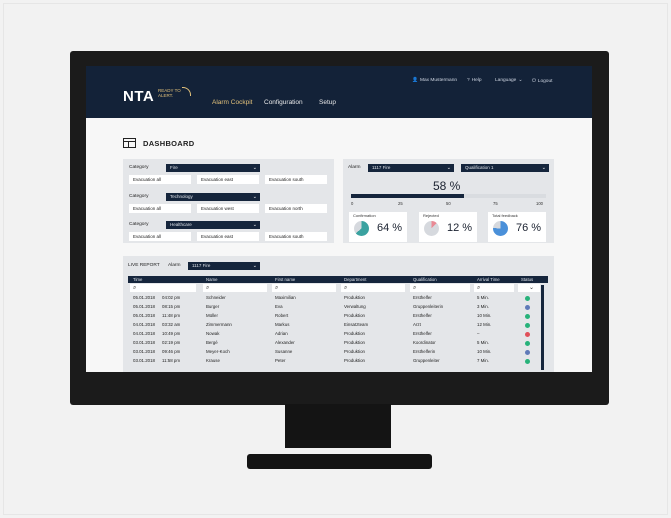  I want to click on user-menu: 👤 Max Mustermann, so click(434, 80).